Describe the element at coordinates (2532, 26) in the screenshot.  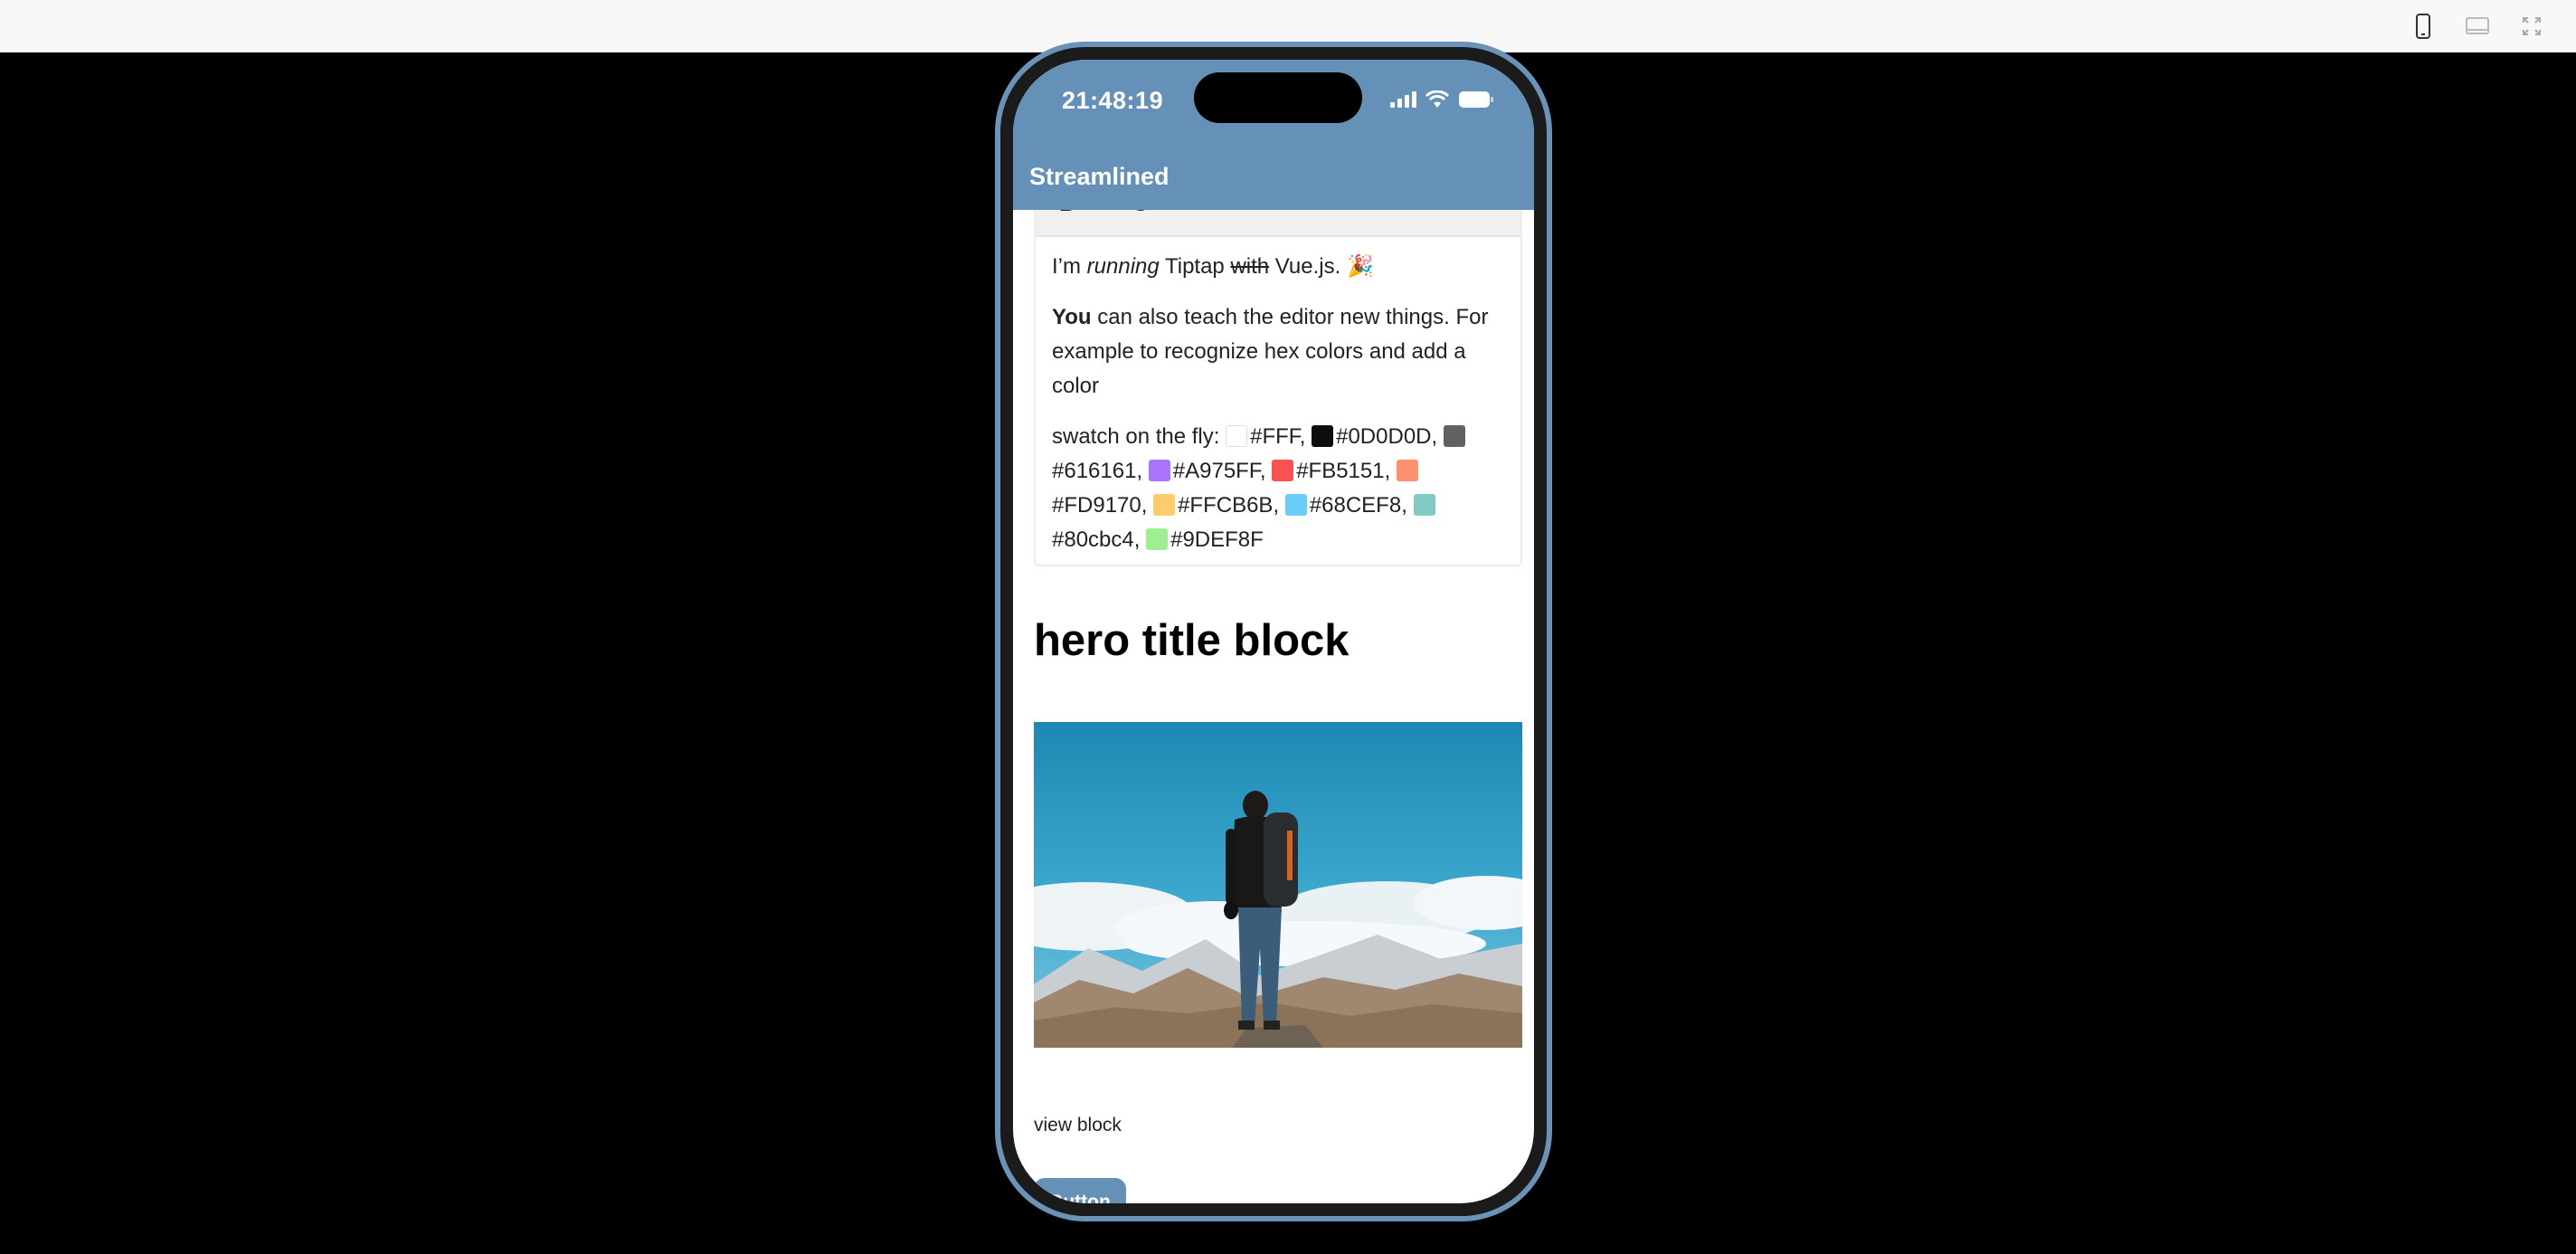
I see `fullscreen-icon` at that location.